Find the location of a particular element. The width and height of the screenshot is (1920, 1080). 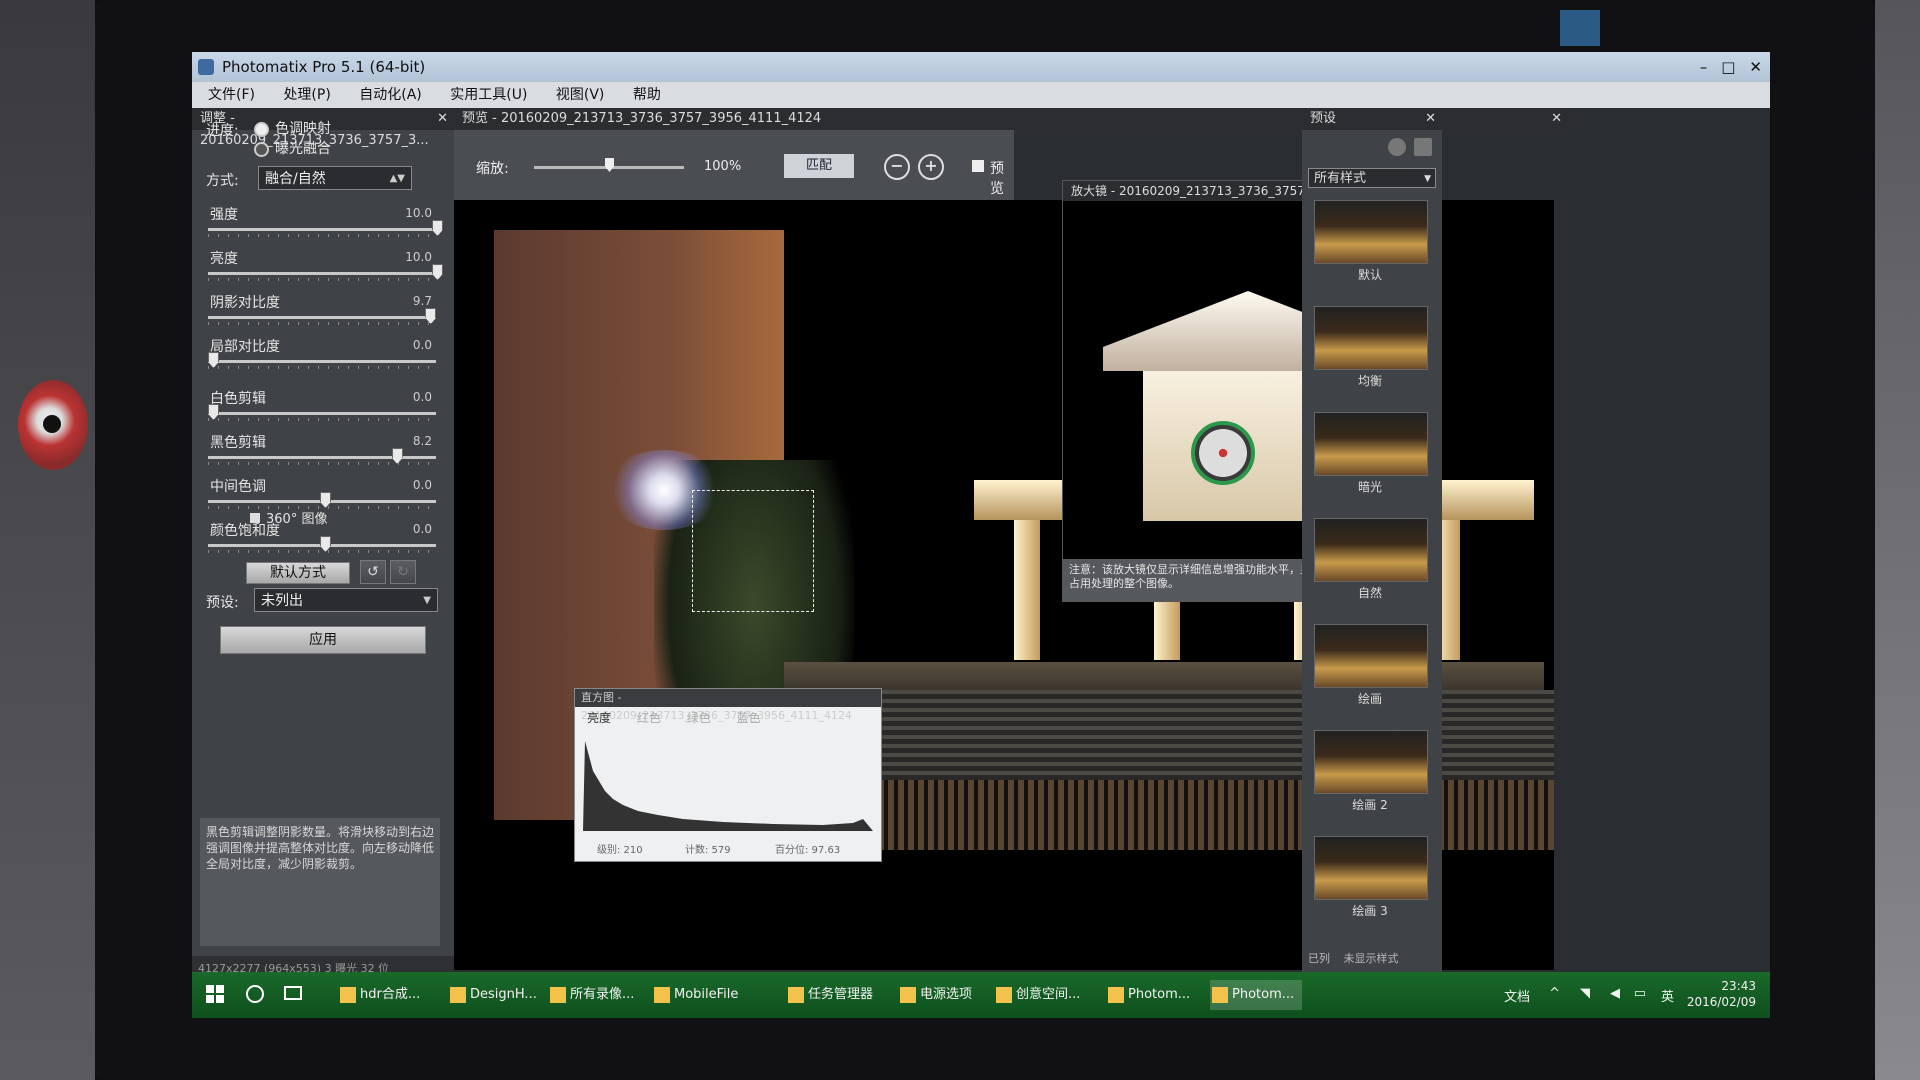

slider-value: 10.0 is located at coordinates (418, 213).